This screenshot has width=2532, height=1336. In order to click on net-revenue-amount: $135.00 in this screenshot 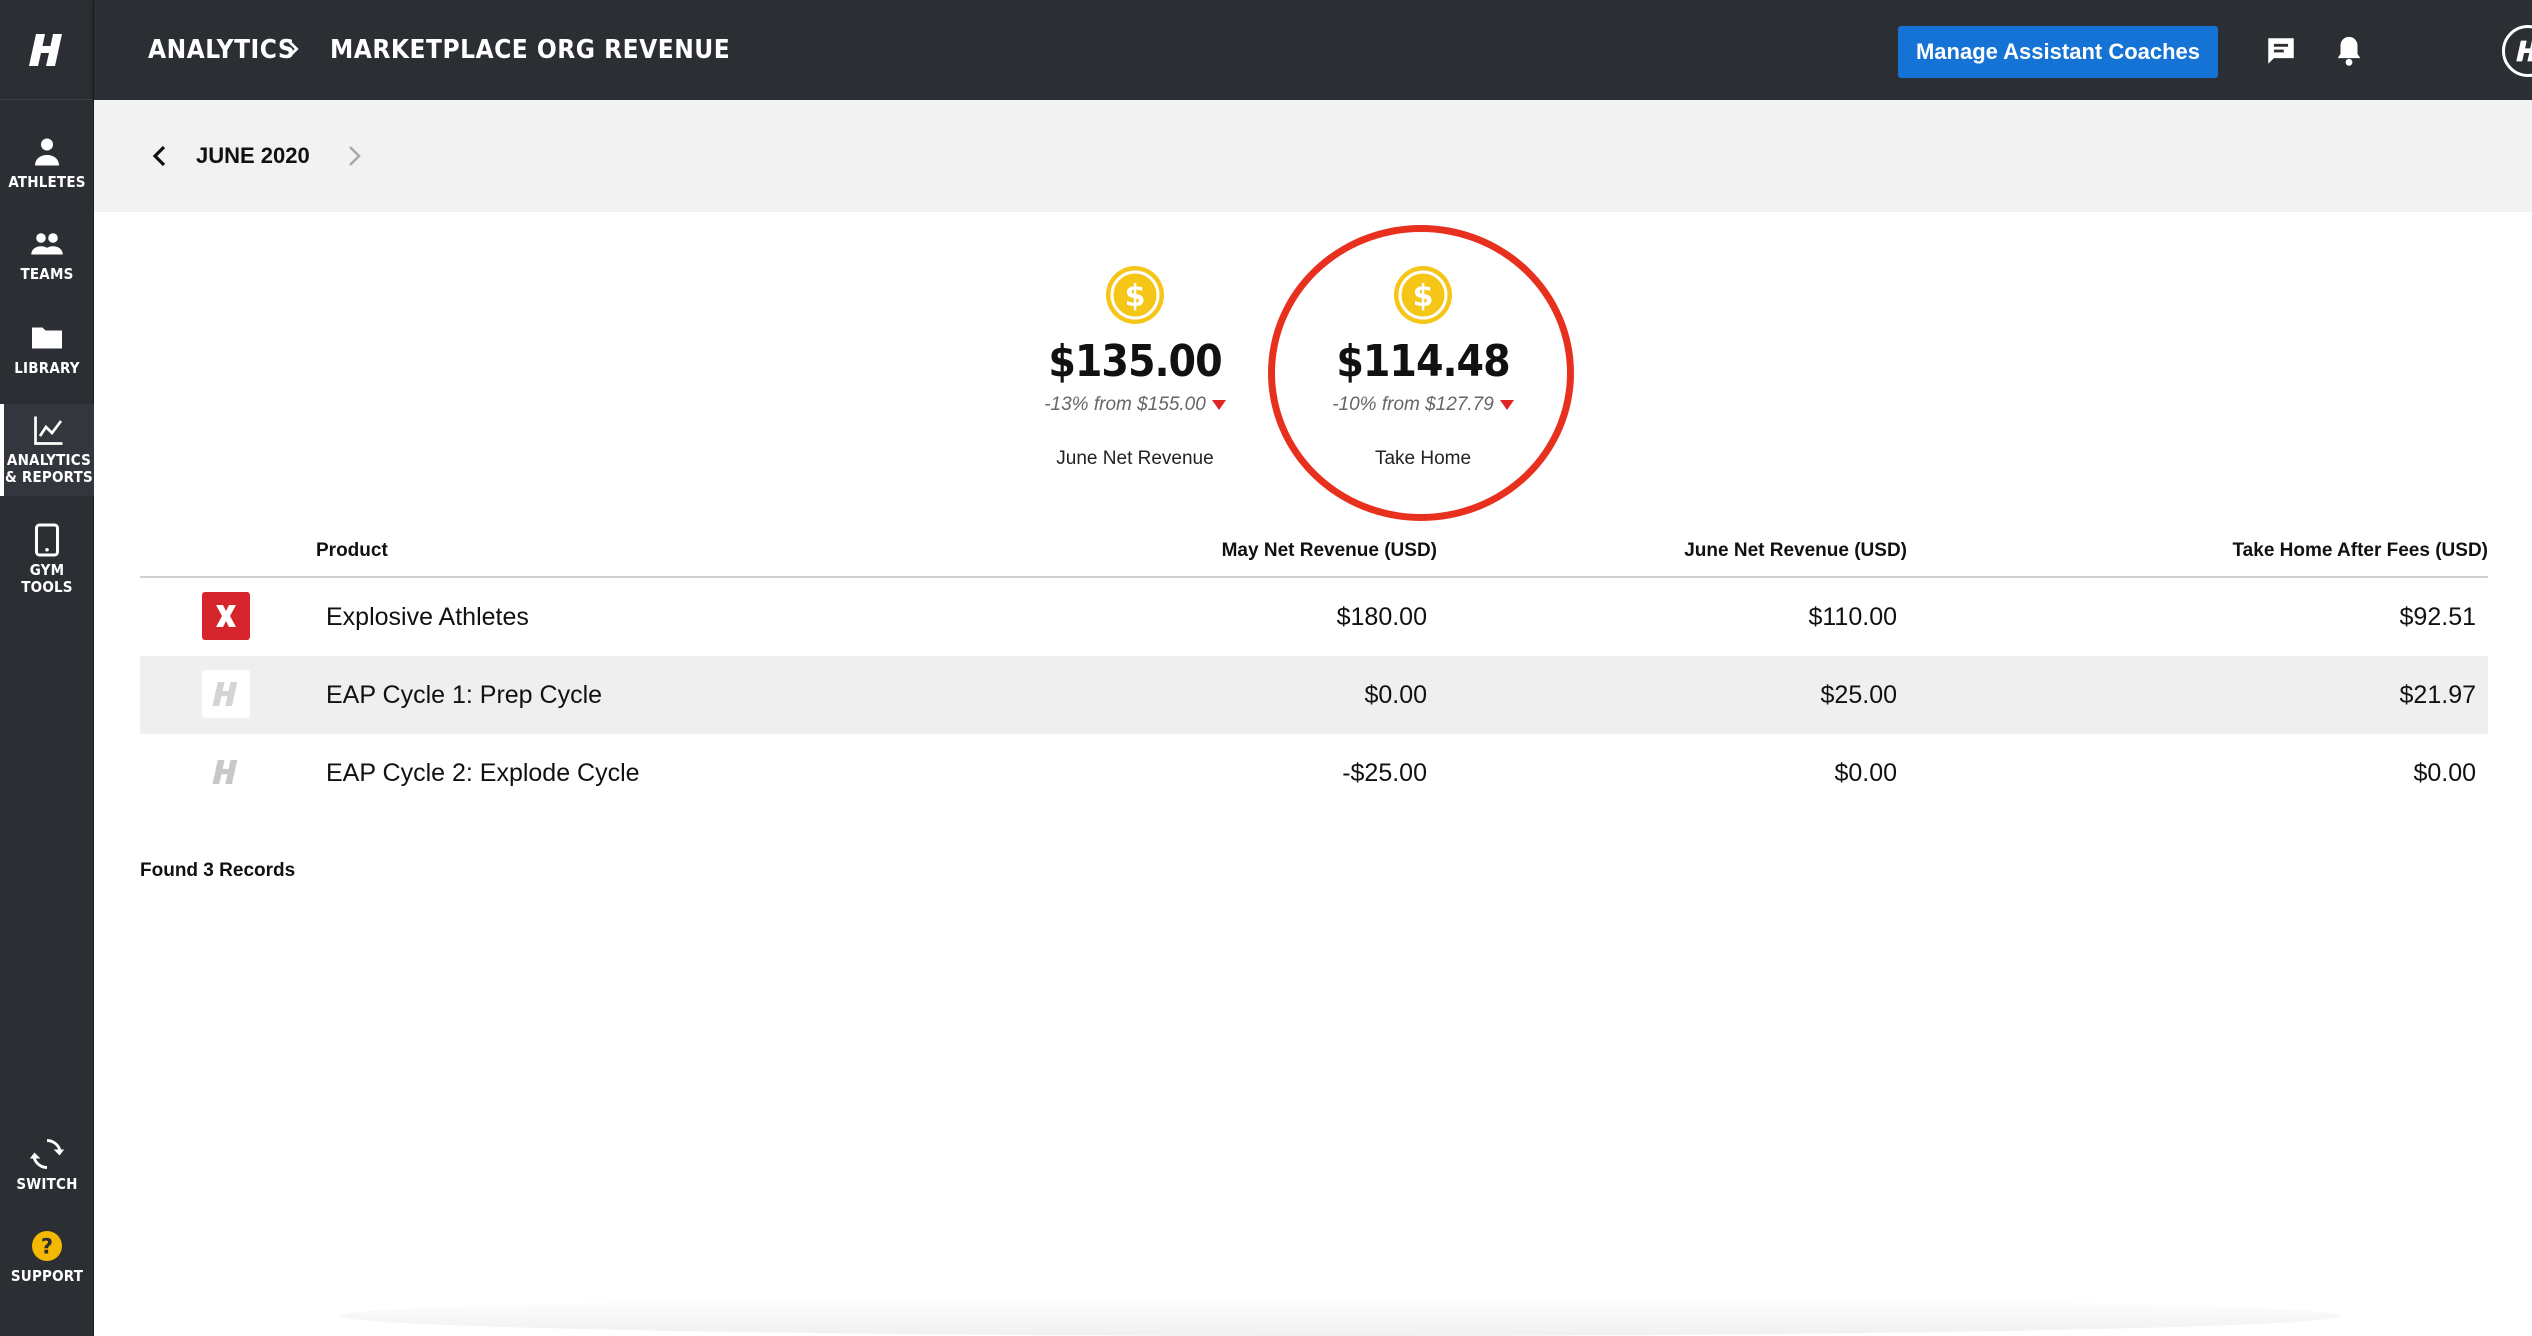, I will do `click(1135, 361)`.